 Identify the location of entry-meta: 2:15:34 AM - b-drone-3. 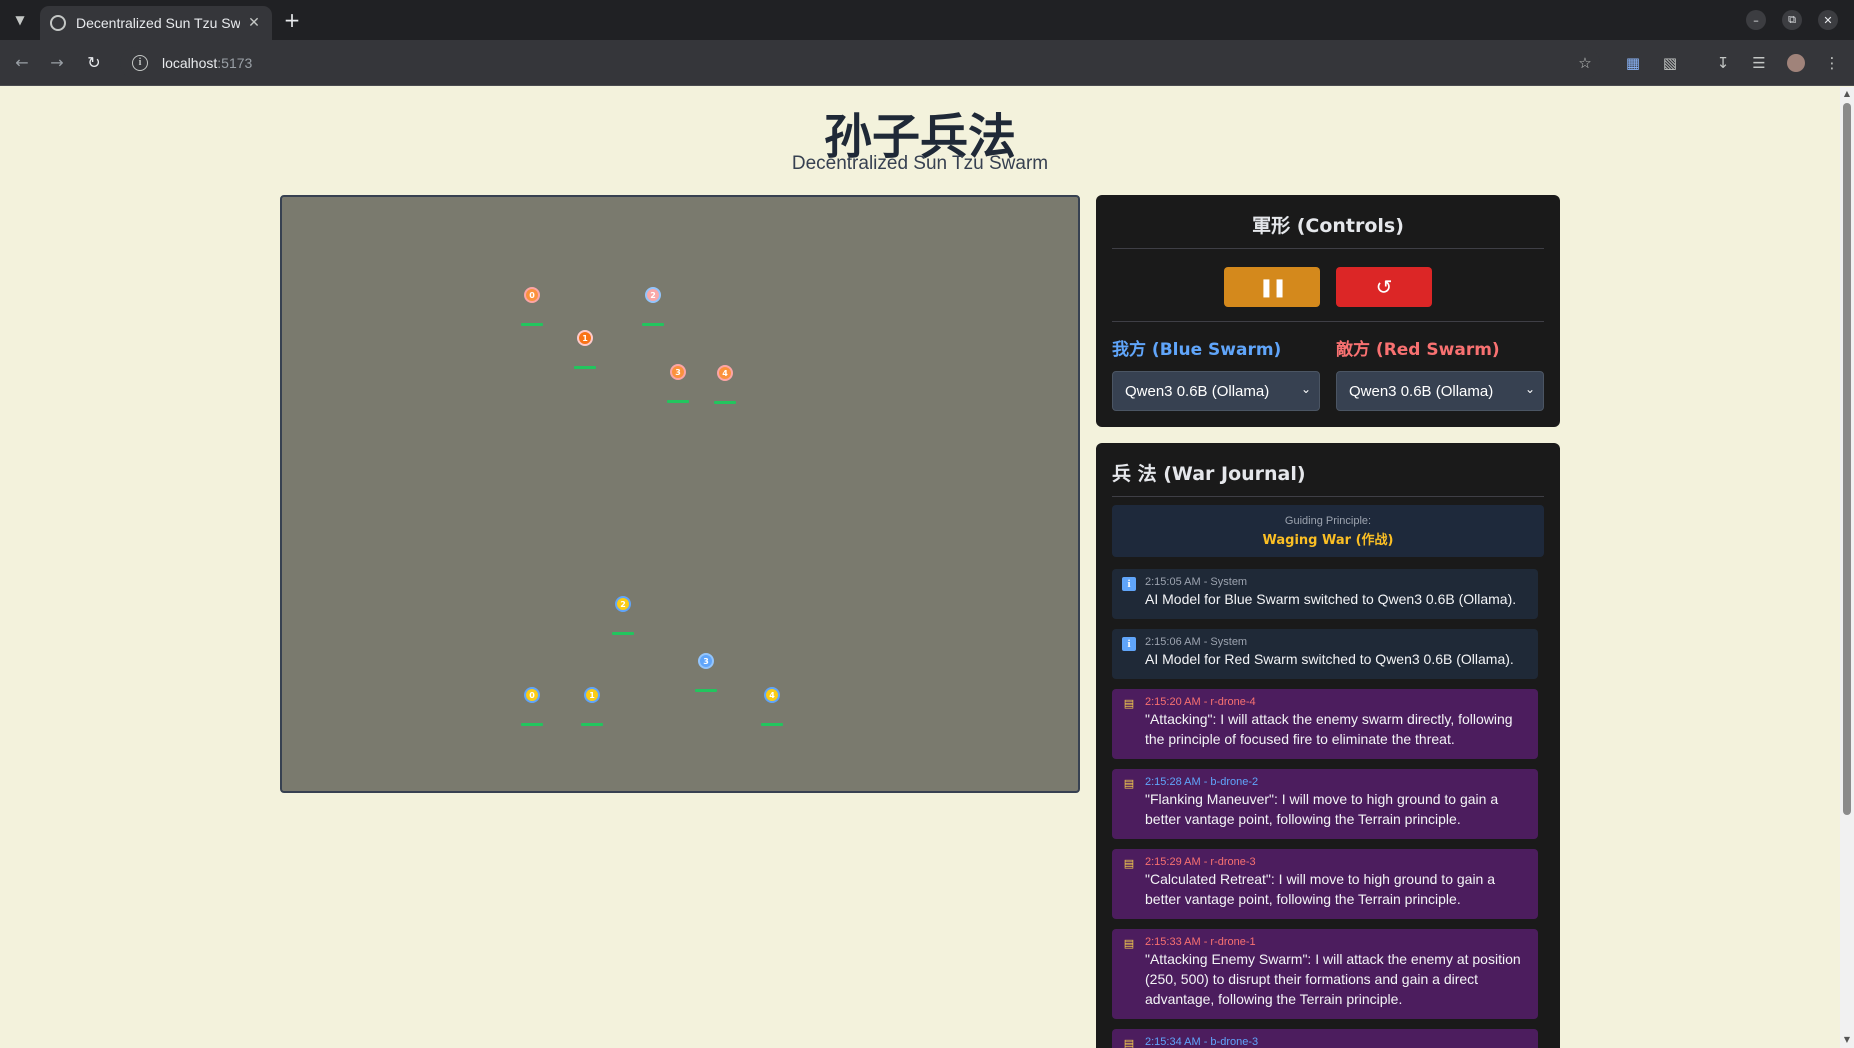
(1202, 1042).